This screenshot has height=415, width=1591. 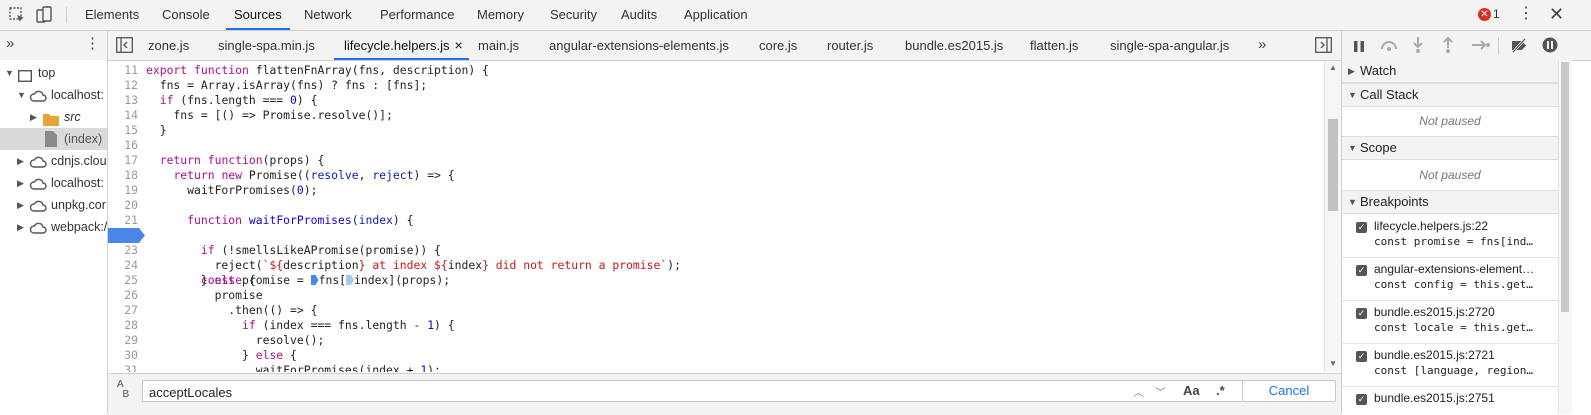 What do you see at coordinates (123, 130) in the screenshot?
I see `line-number: 15` at bounding box center [123, 130].